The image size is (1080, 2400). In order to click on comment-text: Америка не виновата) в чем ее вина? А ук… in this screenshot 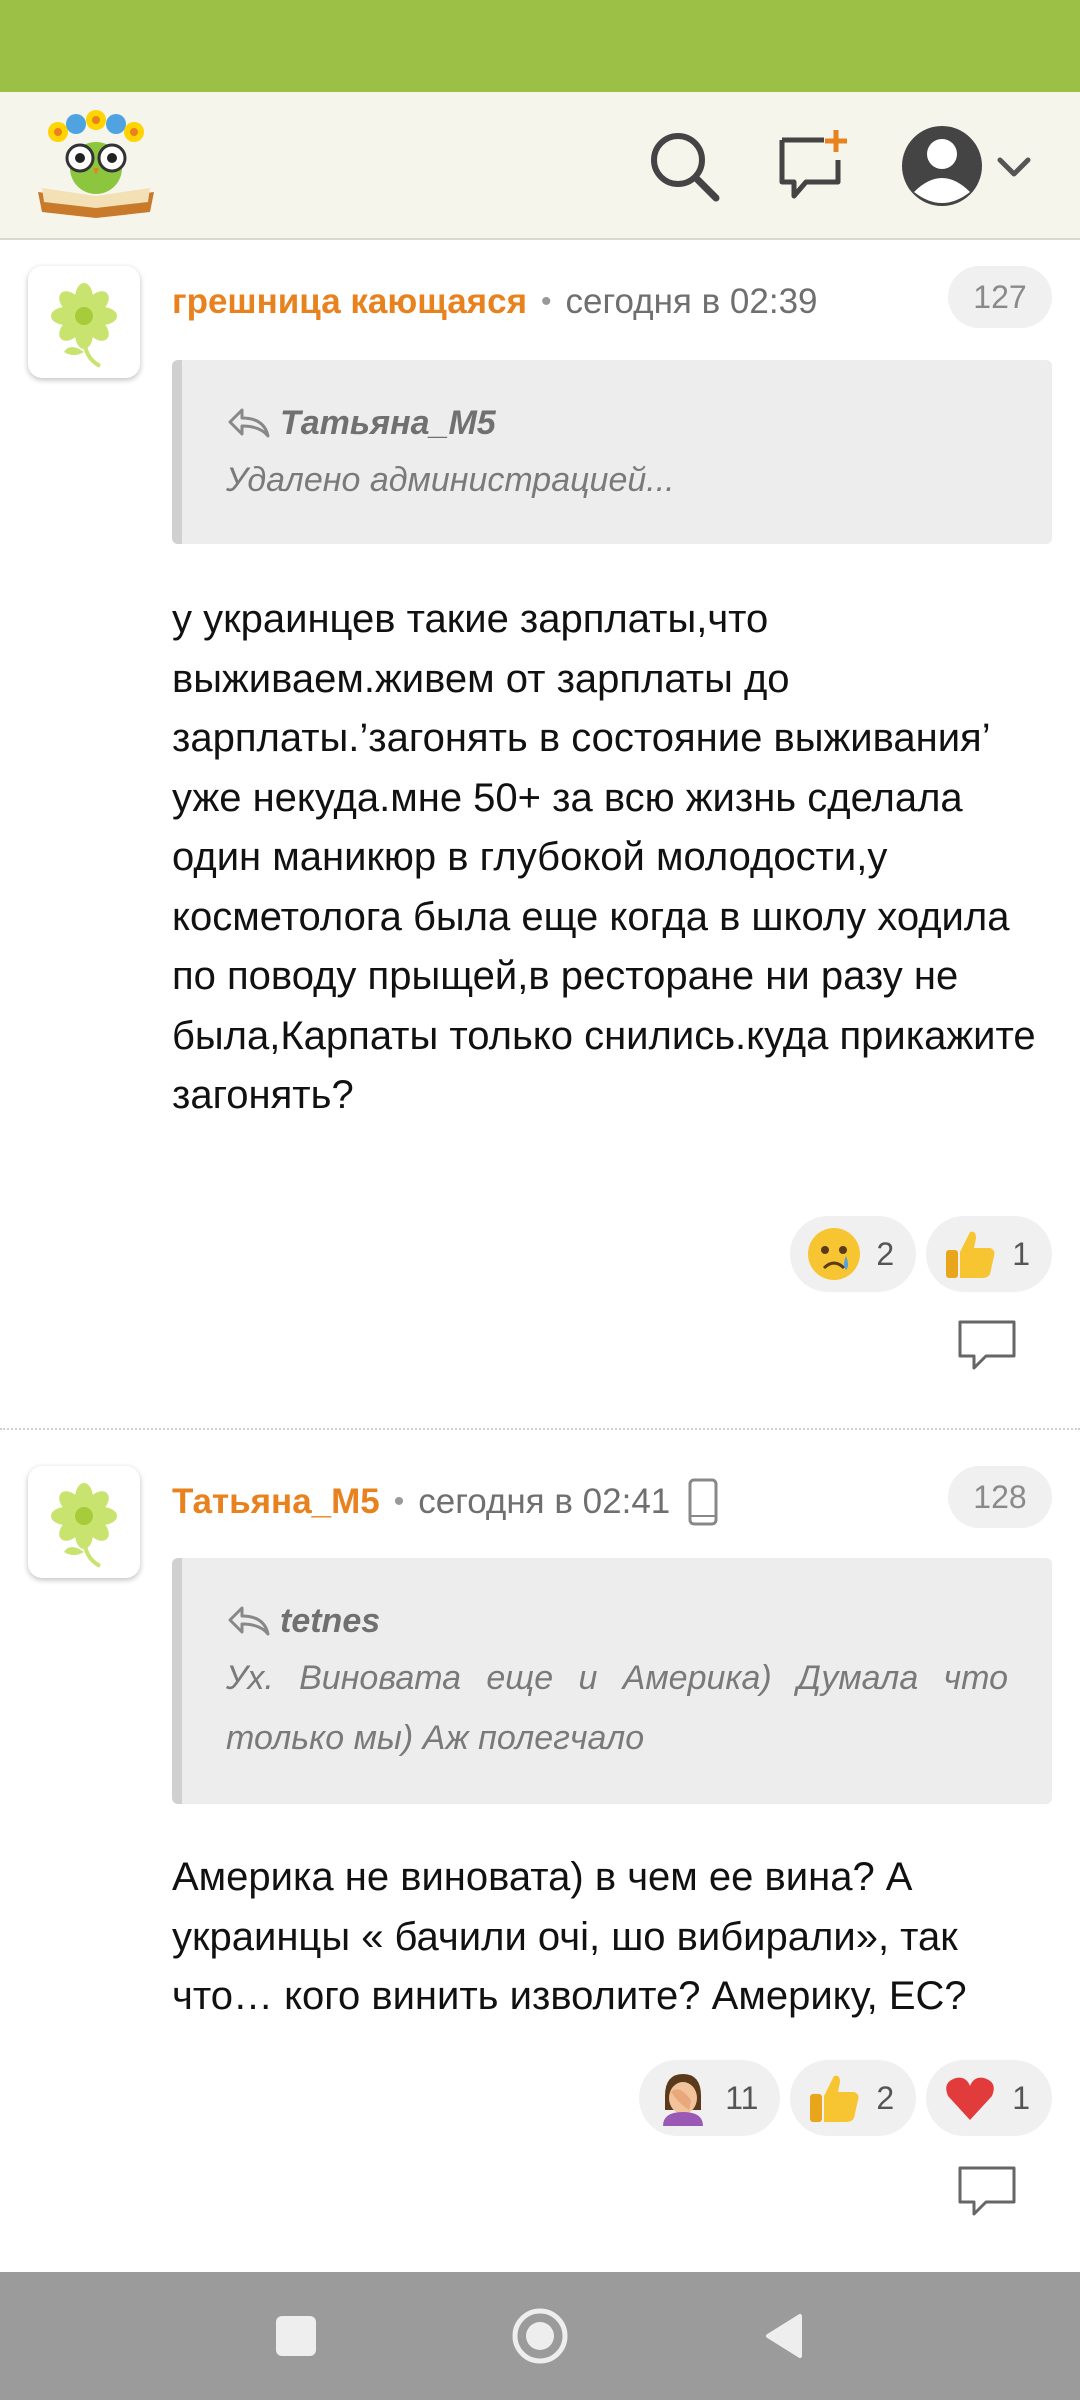, I will do `click(569, 1936)`.